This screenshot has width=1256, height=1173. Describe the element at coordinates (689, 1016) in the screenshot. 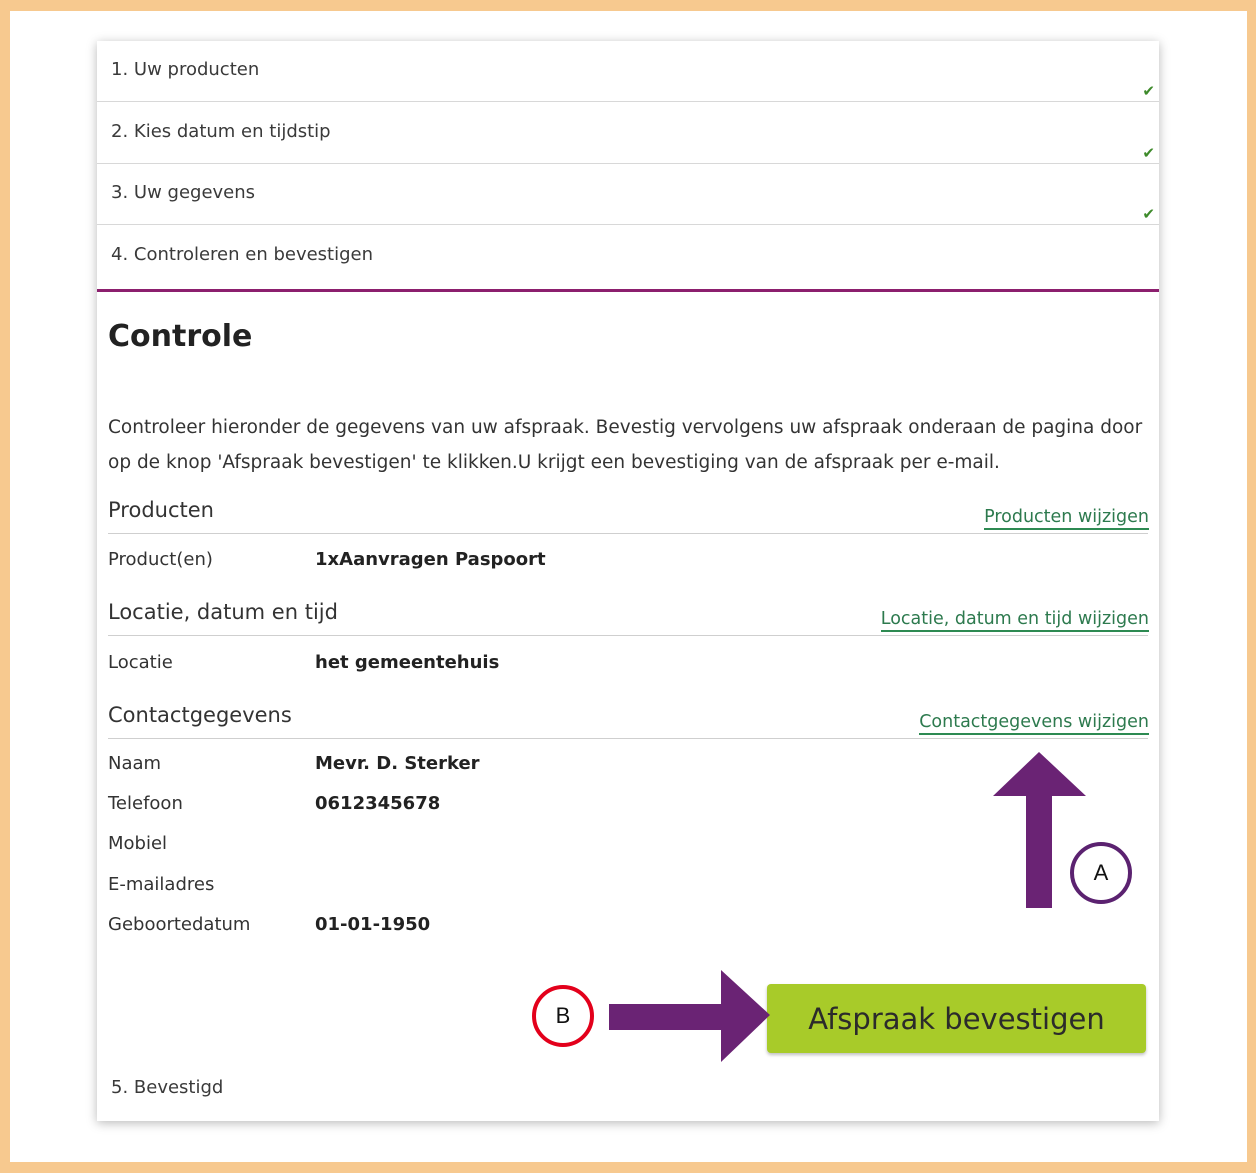

I see `arrow-right-b` at that location.